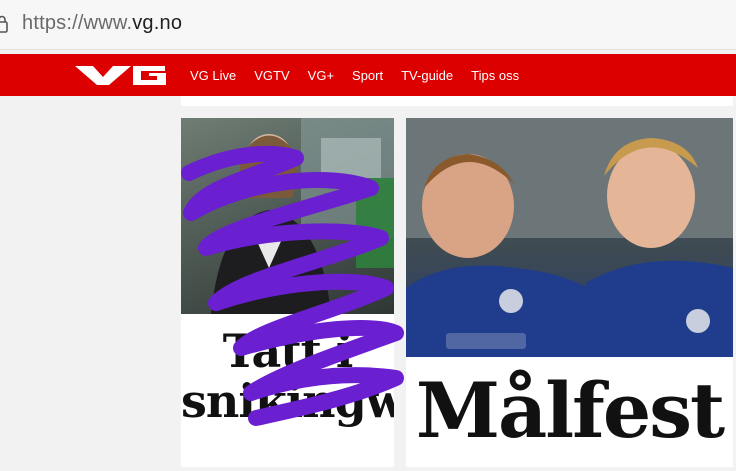 The width and height of the screenshot is (736, 471). What do you see at coordinates (368, 25) in the screenshot?
I see `browser-address-bar: https://www.vg.no` at bounding box center [368, 25].